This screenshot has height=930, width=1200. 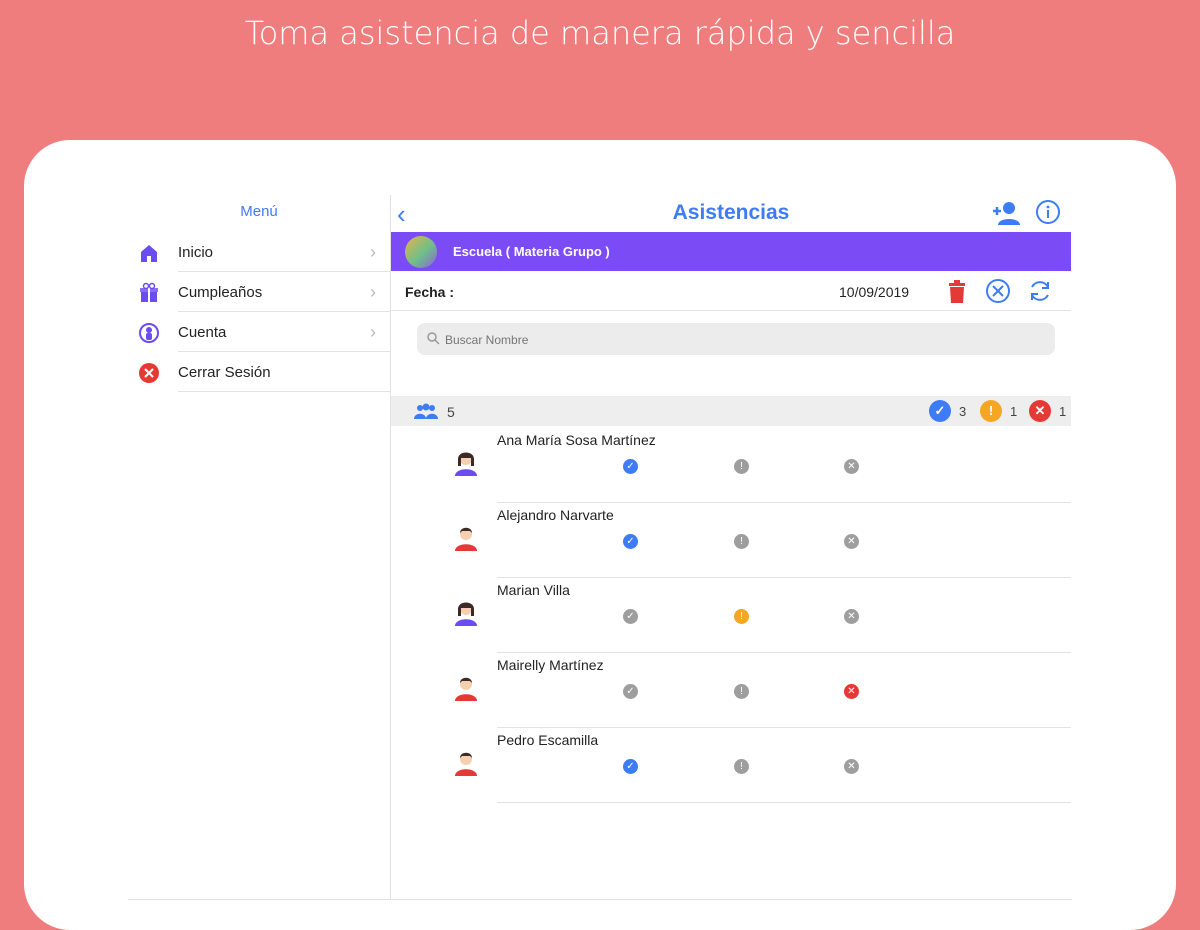 I want to click on logout-icon, so click(x=149, y=373).